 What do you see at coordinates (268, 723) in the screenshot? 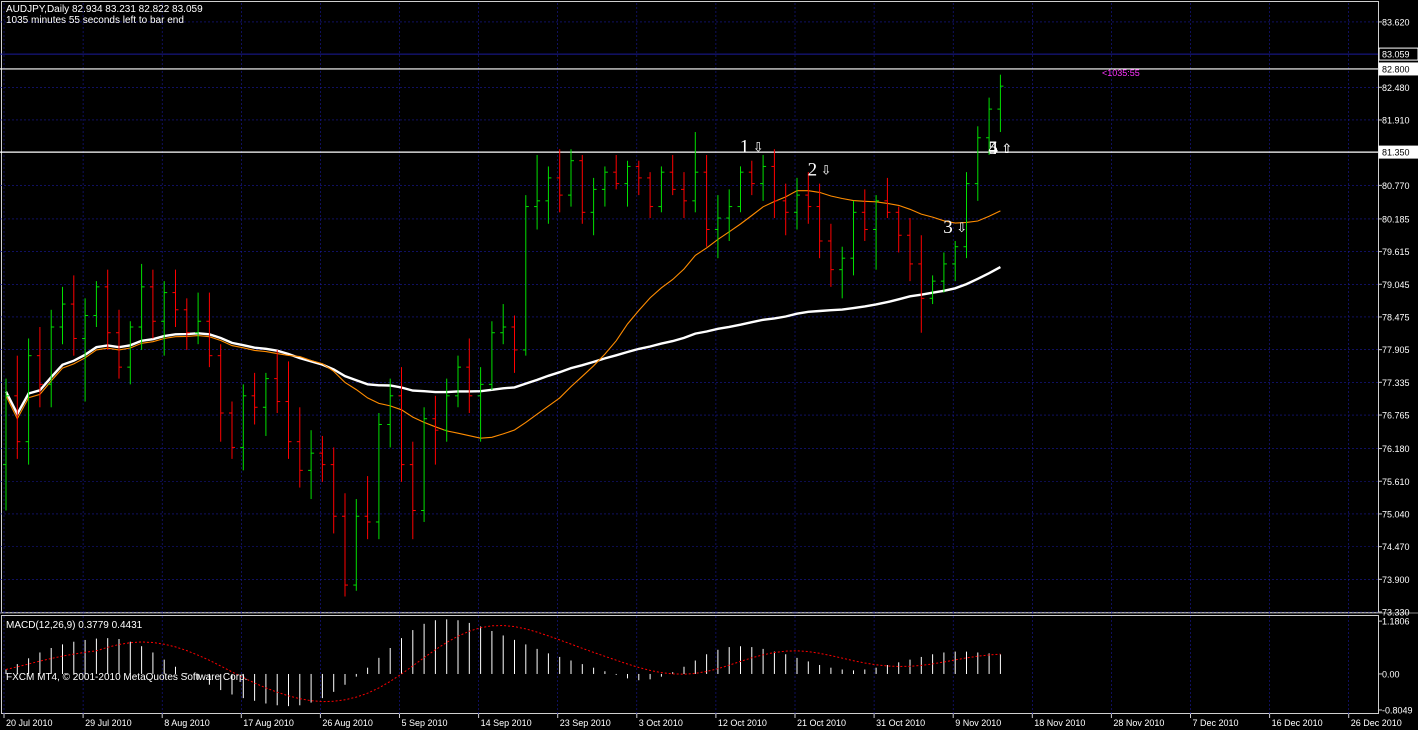
I see `time-tick-label: 17 Aug 2010` at bounding box center [268, 723].